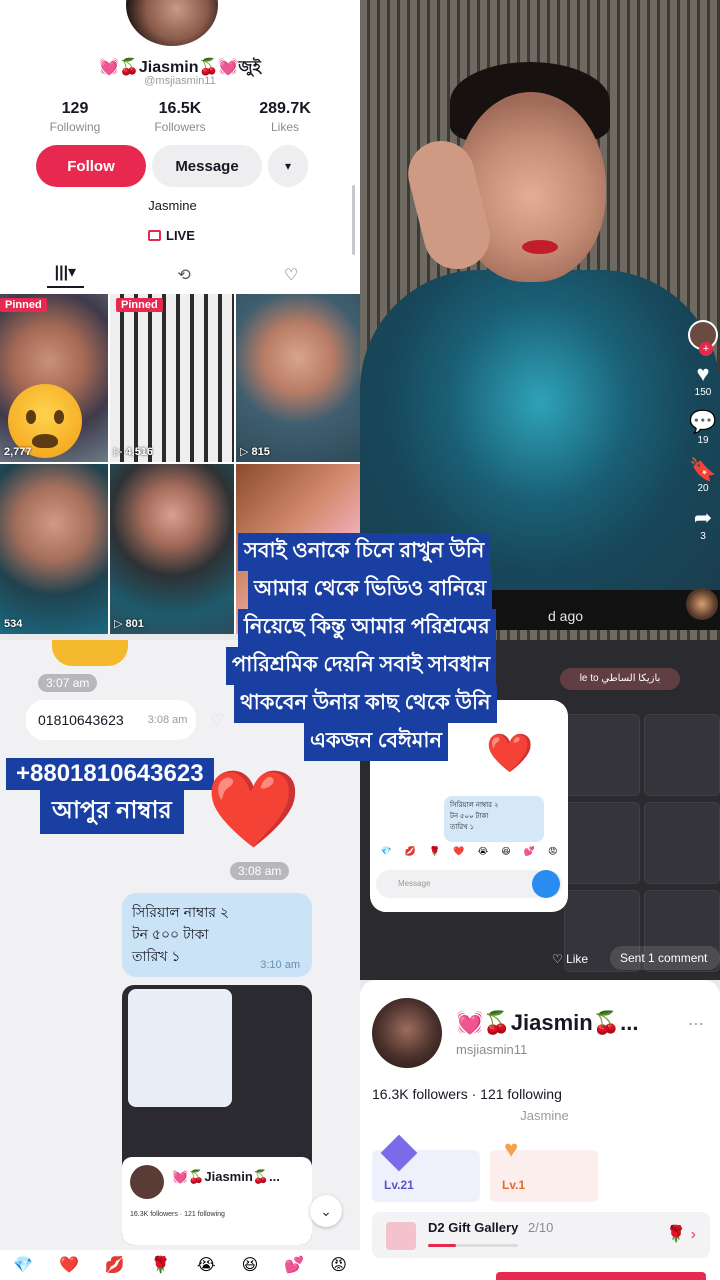 The image size is (720, 1280). I want to click on video-subject-lips, so click(540, 247).